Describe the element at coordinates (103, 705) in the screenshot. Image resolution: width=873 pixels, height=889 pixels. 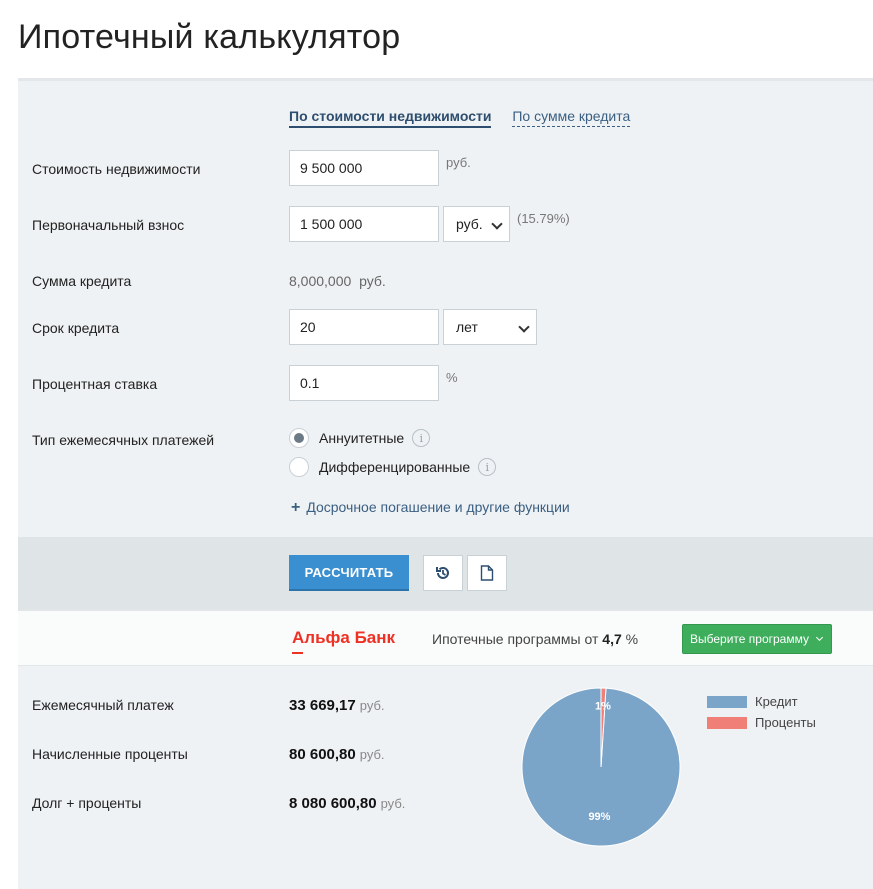
I see `monthly-payment-label: Ежемесячный платеж` at that location.